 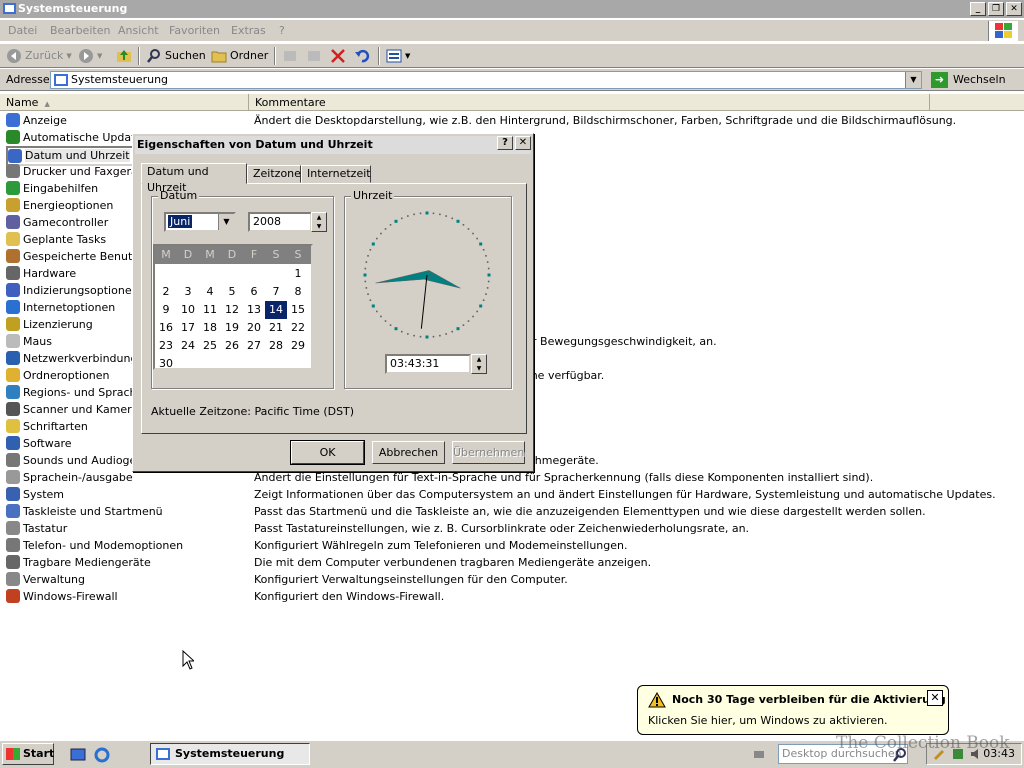 I want to click on show-desktop-icon, so click(x=78, y=755).